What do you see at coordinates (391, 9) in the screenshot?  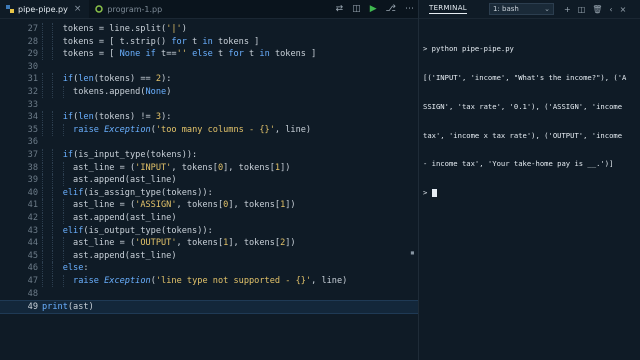 I see `git-icon: ⎇` at bounding box center [391, 9].